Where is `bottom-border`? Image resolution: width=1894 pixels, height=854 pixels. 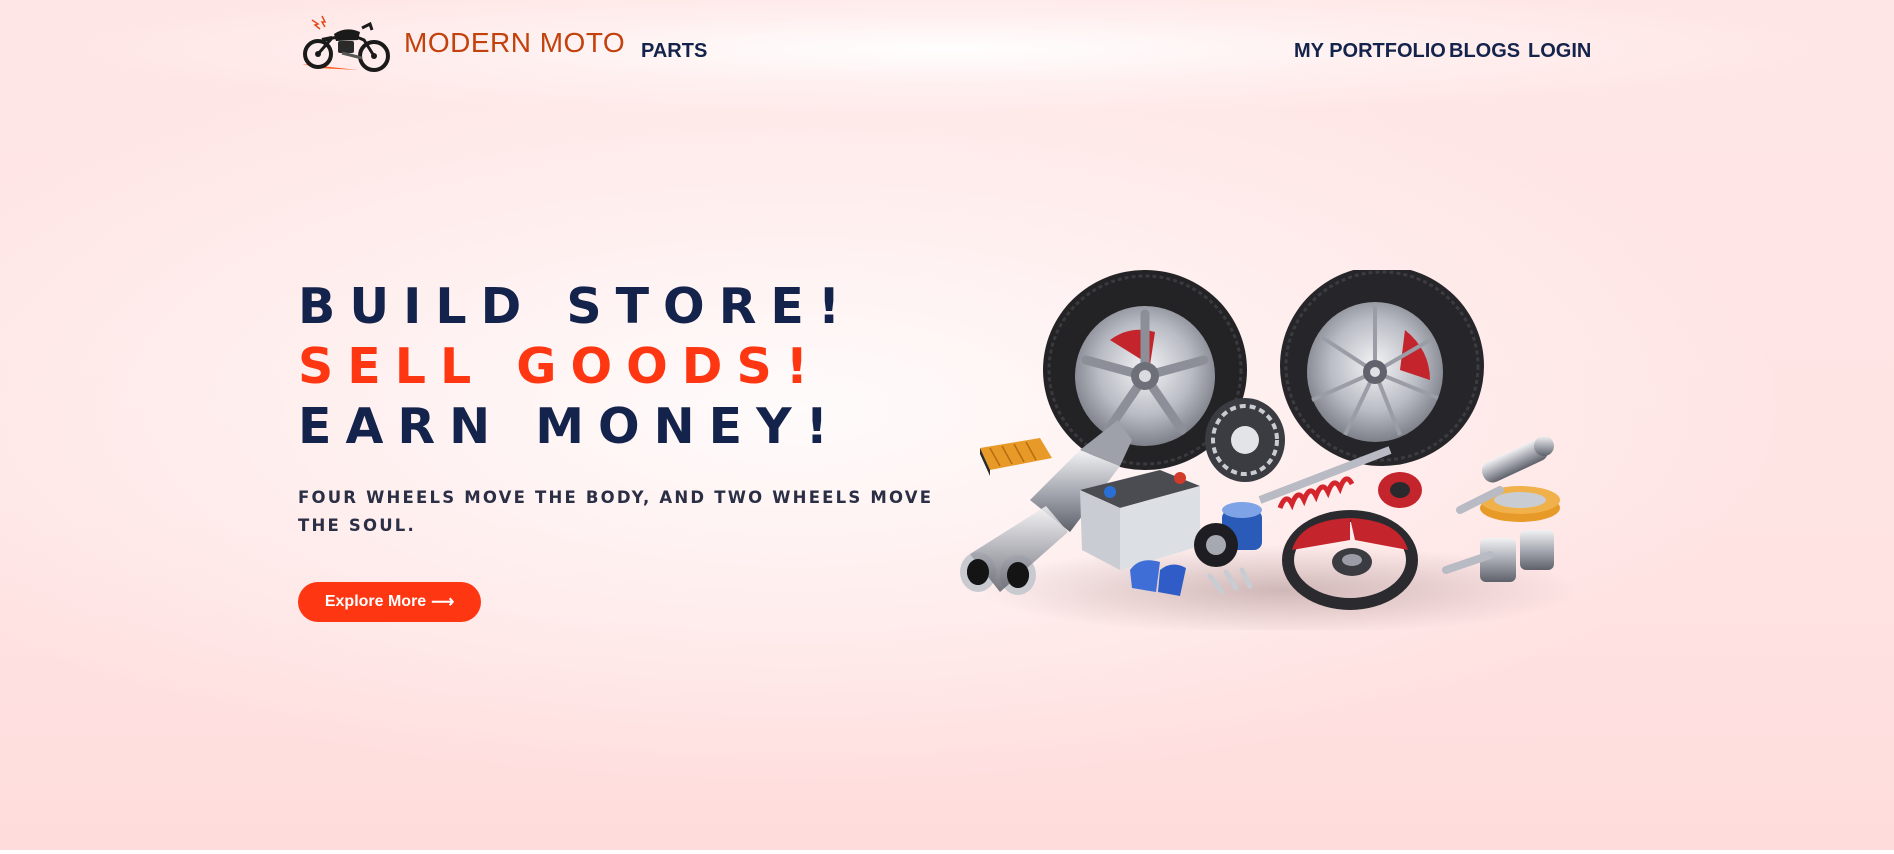
bottom-border is located at coordinates (947, 852).